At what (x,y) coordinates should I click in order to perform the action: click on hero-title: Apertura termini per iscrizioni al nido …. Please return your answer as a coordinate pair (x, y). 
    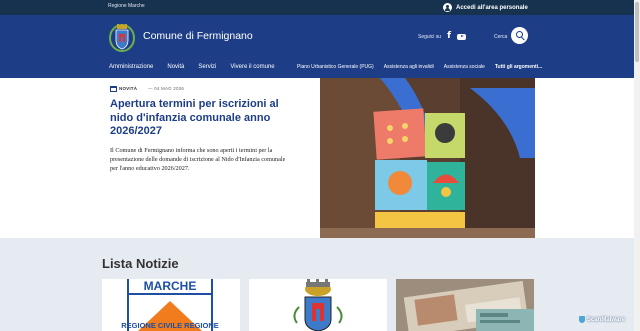
    Looking at the image, I should click on (195, 118).